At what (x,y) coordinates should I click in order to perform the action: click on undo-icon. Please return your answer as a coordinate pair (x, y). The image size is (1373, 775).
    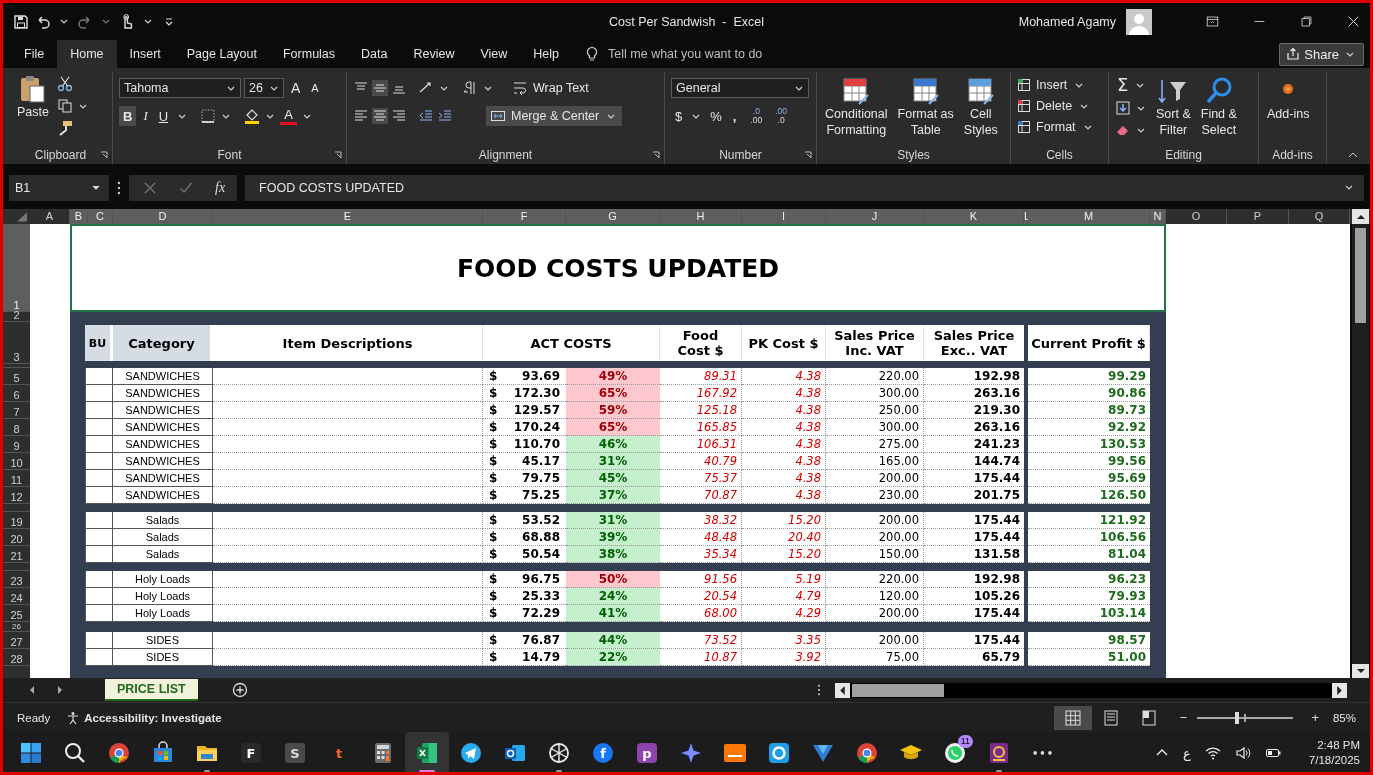
    Looking at the image, I should click on (43, 21).